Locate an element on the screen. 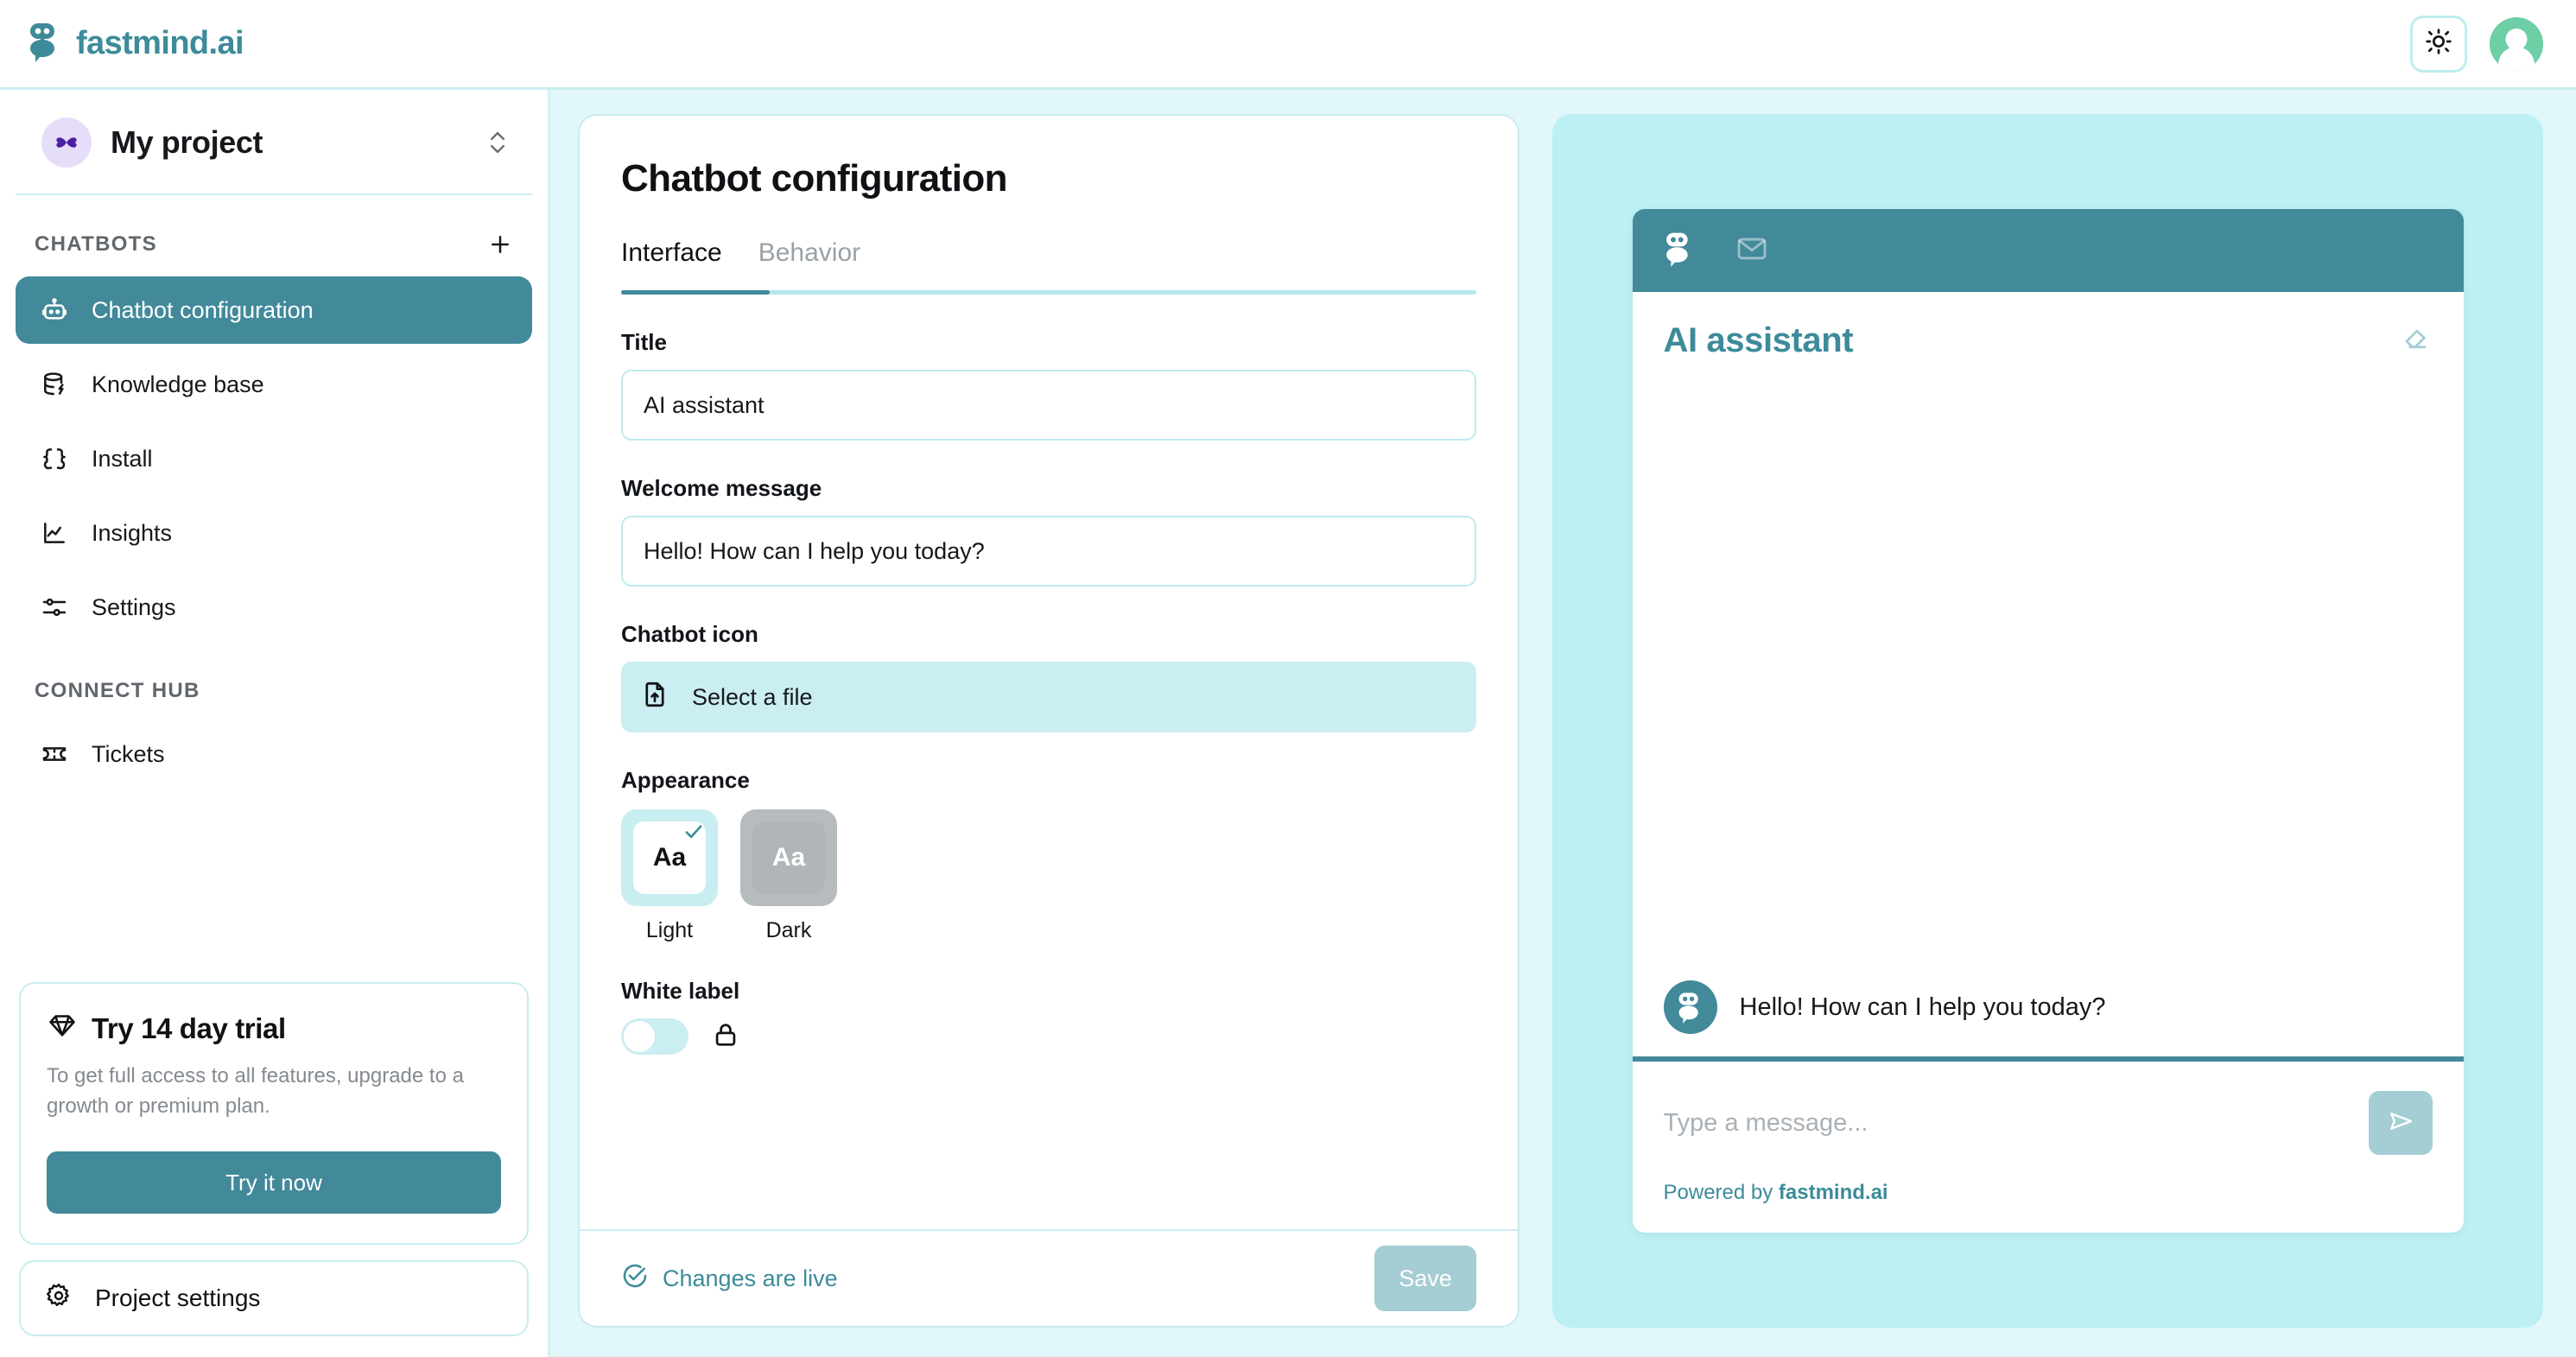 The width and height of the screenshot is (2576, 1357). project-name: My project is located at coordinates (187, 142).